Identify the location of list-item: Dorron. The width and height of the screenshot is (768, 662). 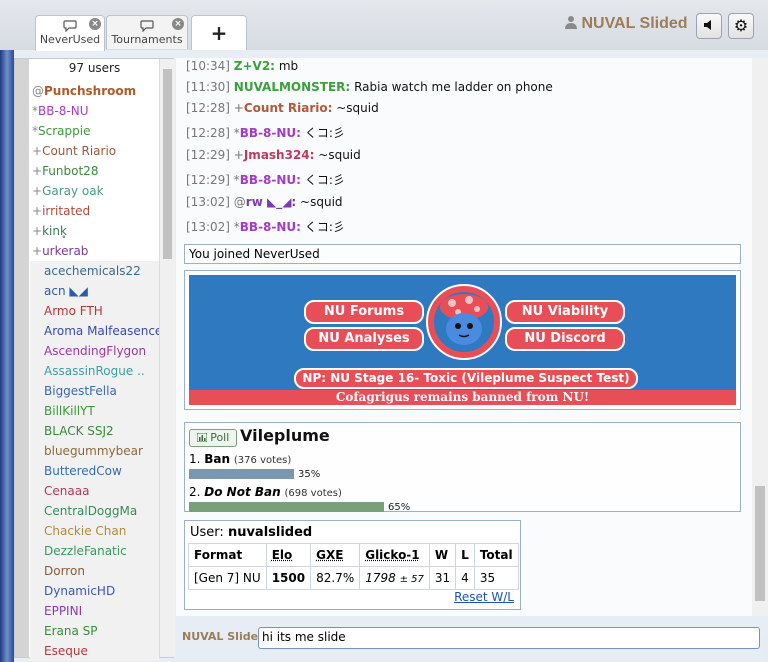
(94, 571).